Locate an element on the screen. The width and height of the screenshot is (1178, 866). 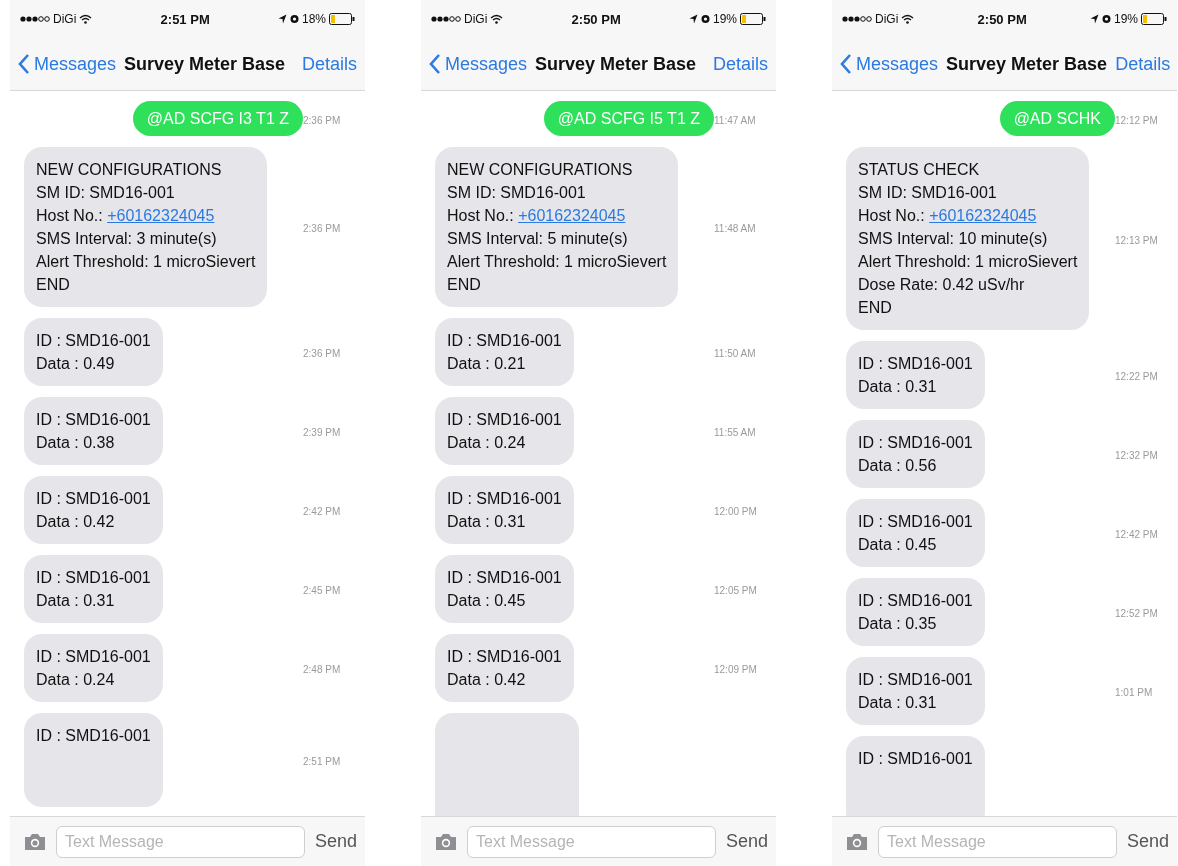
message-time: 12:42 PM is located at coordinates (1136, 534).